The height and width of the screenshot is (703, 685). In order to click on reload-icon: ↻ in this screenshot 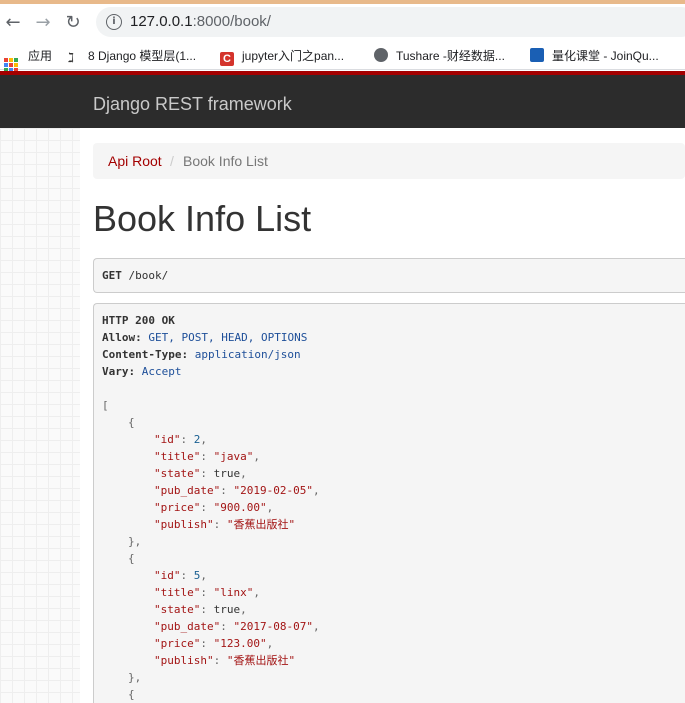, I will do `click(73, 23)`.